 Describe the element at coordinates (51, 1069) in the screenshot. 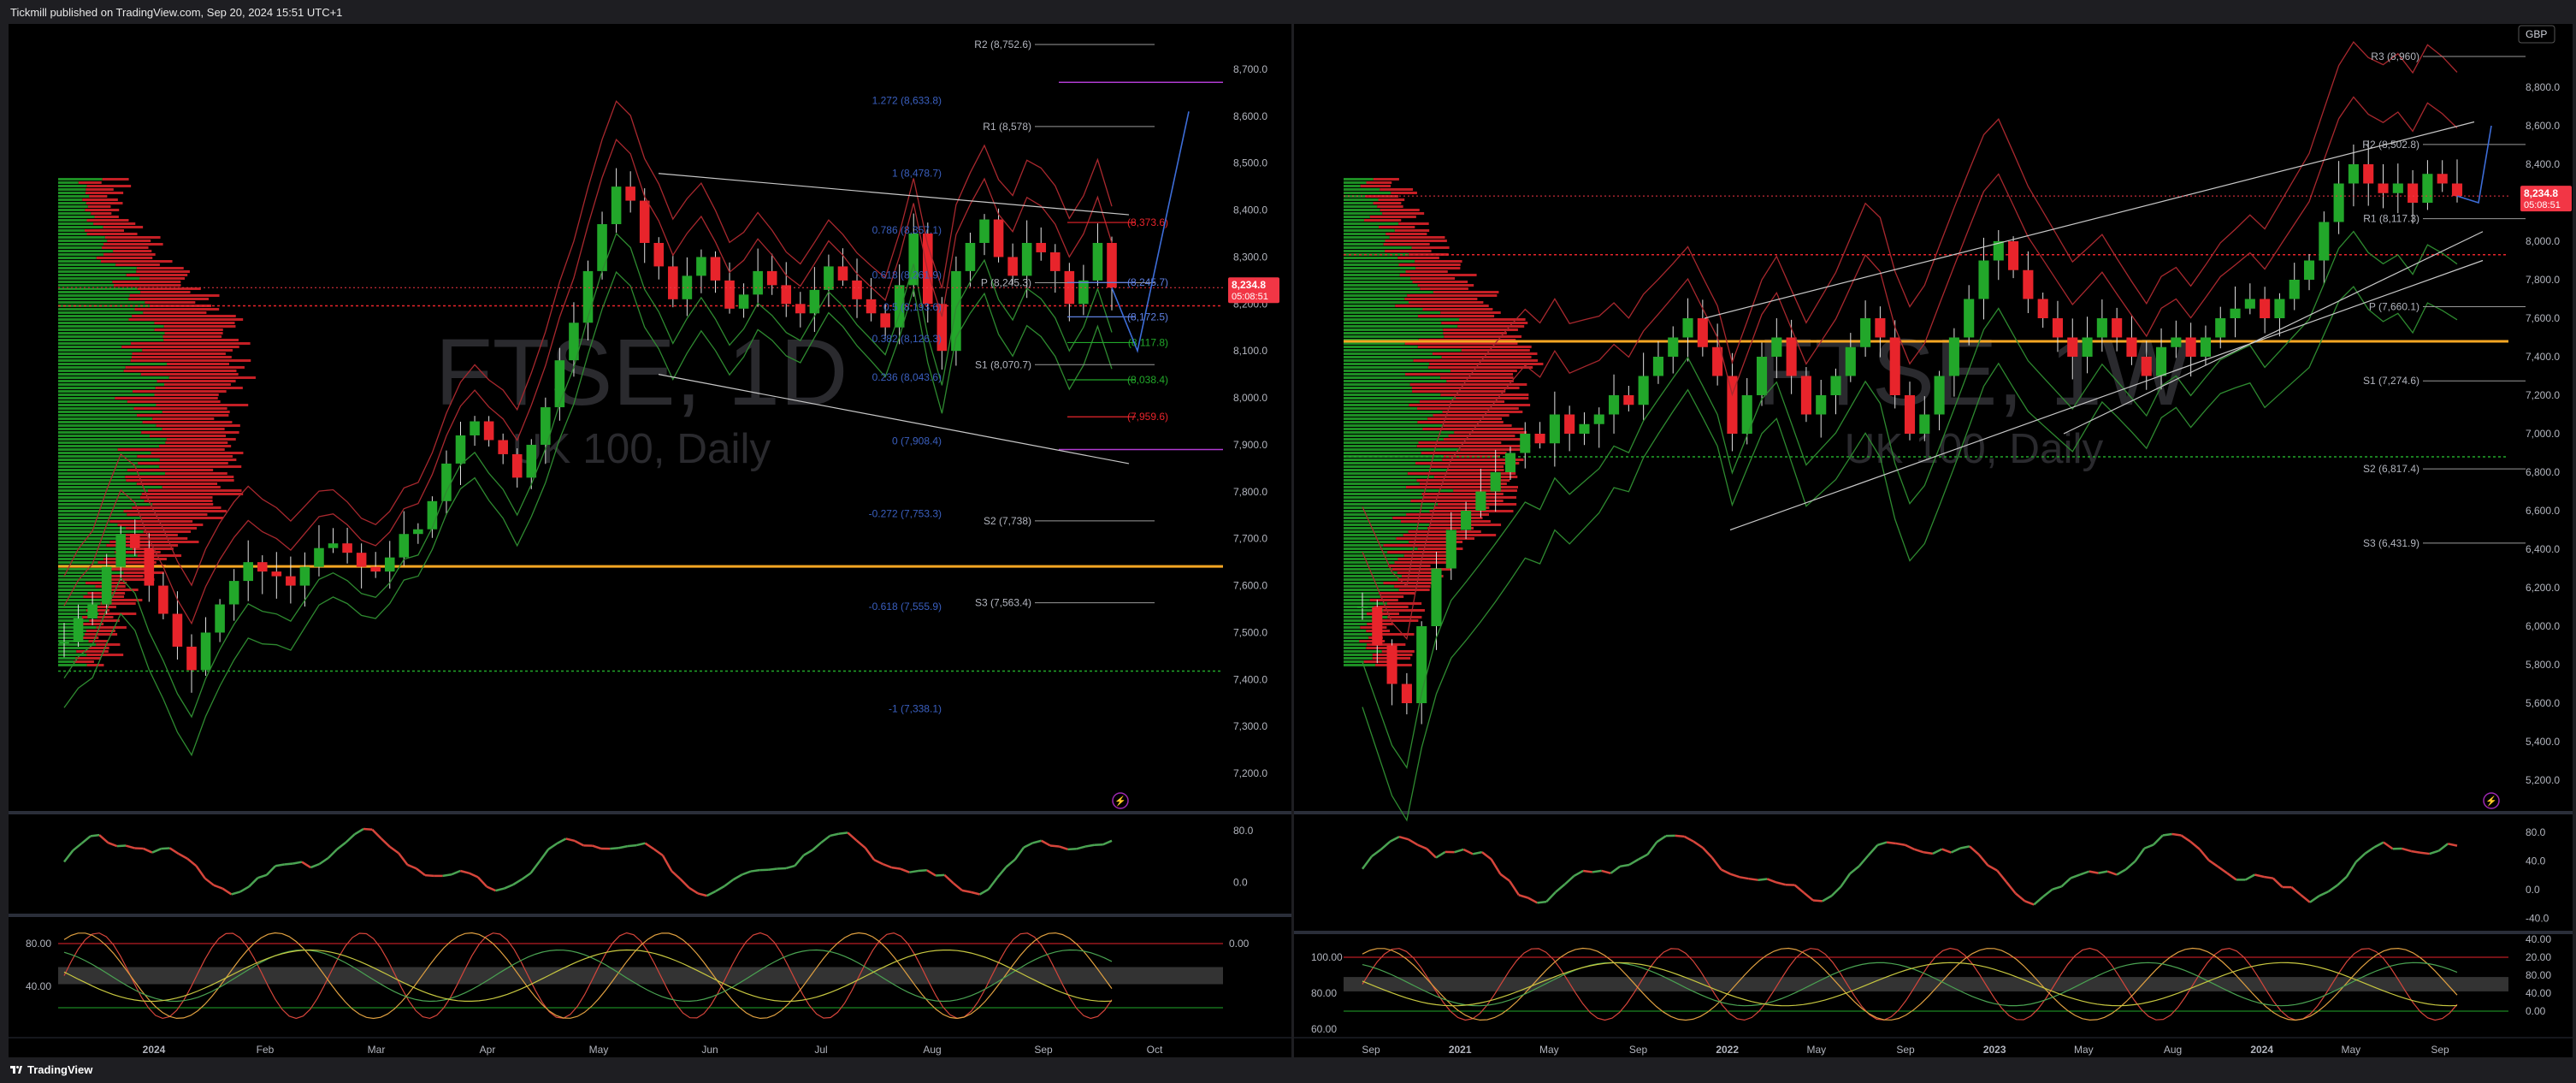

I see `tradingview-brand: TradingView` at that location.